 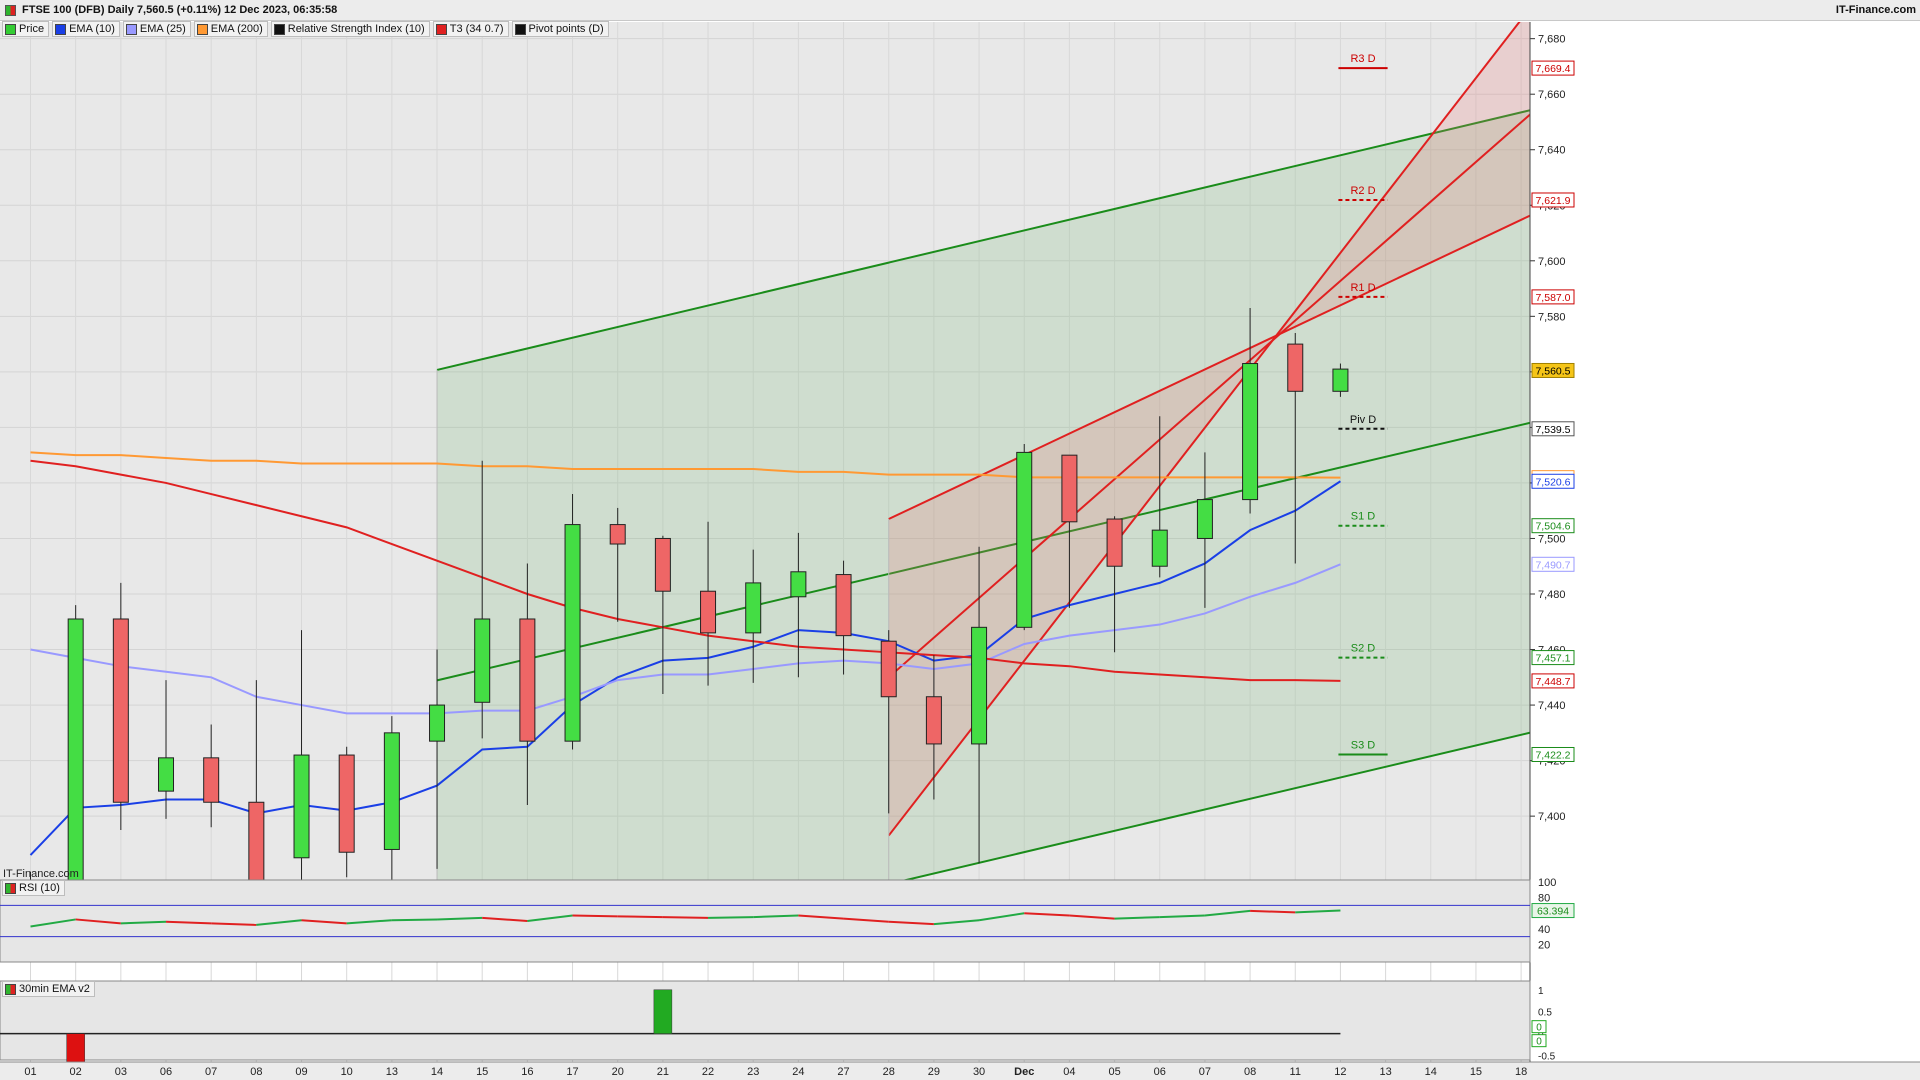 What do you see at coordinates (41, 874) in the screenshot?
I see `watermark: IT-Finance.com` at bounding box center [41, 874].